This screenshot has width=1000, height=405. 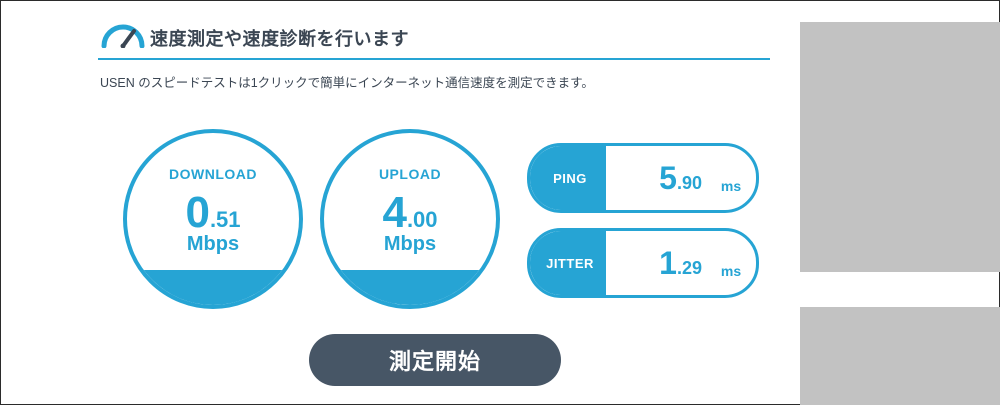 I want to click on download-value: 0.51, so click(x=213, y=213).